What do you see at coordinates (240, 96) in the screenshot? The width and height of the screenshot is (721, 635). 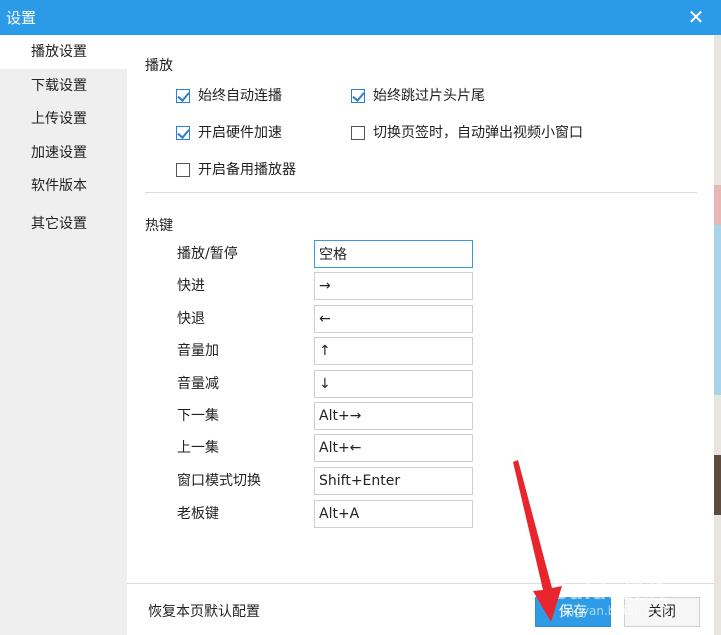 I see `checkbox-label: 始终自动连播` at bounding box center [240, 96].